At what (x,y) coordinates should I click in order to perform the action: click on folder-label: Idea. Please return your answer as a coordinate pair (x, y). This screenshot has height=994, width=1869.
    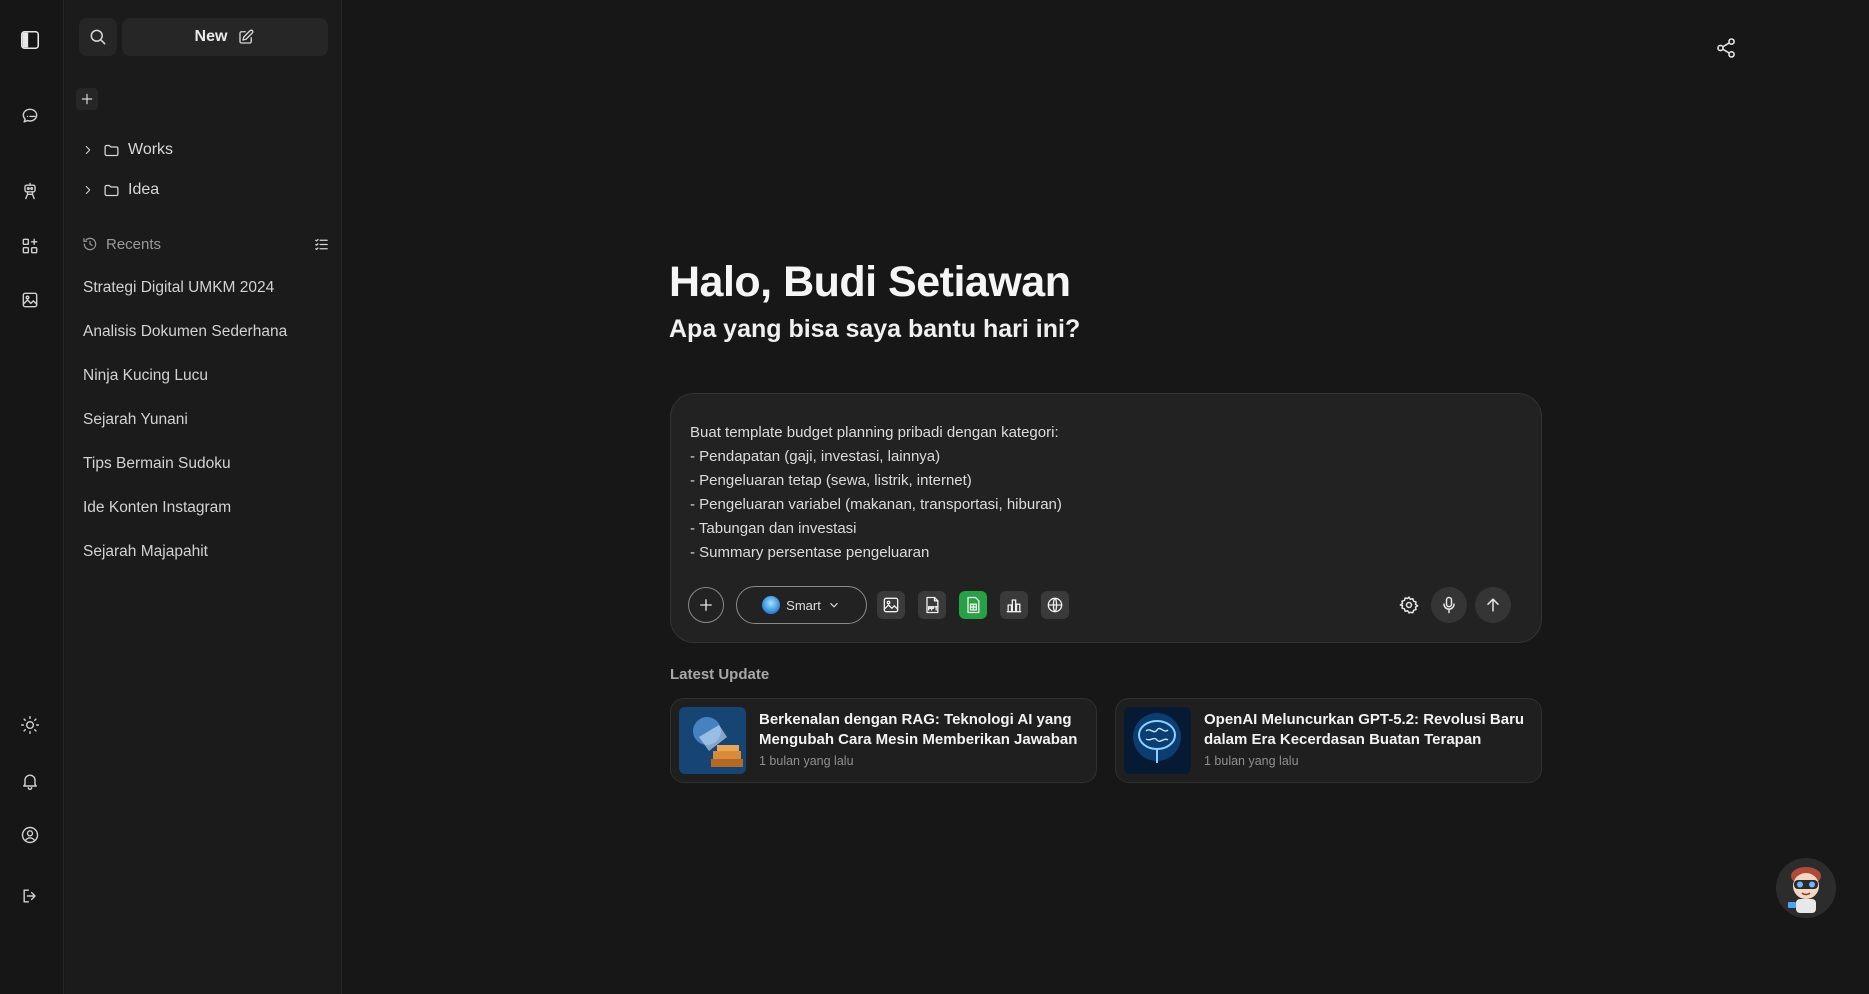
    Looking at the image, I should click on (144, 189).